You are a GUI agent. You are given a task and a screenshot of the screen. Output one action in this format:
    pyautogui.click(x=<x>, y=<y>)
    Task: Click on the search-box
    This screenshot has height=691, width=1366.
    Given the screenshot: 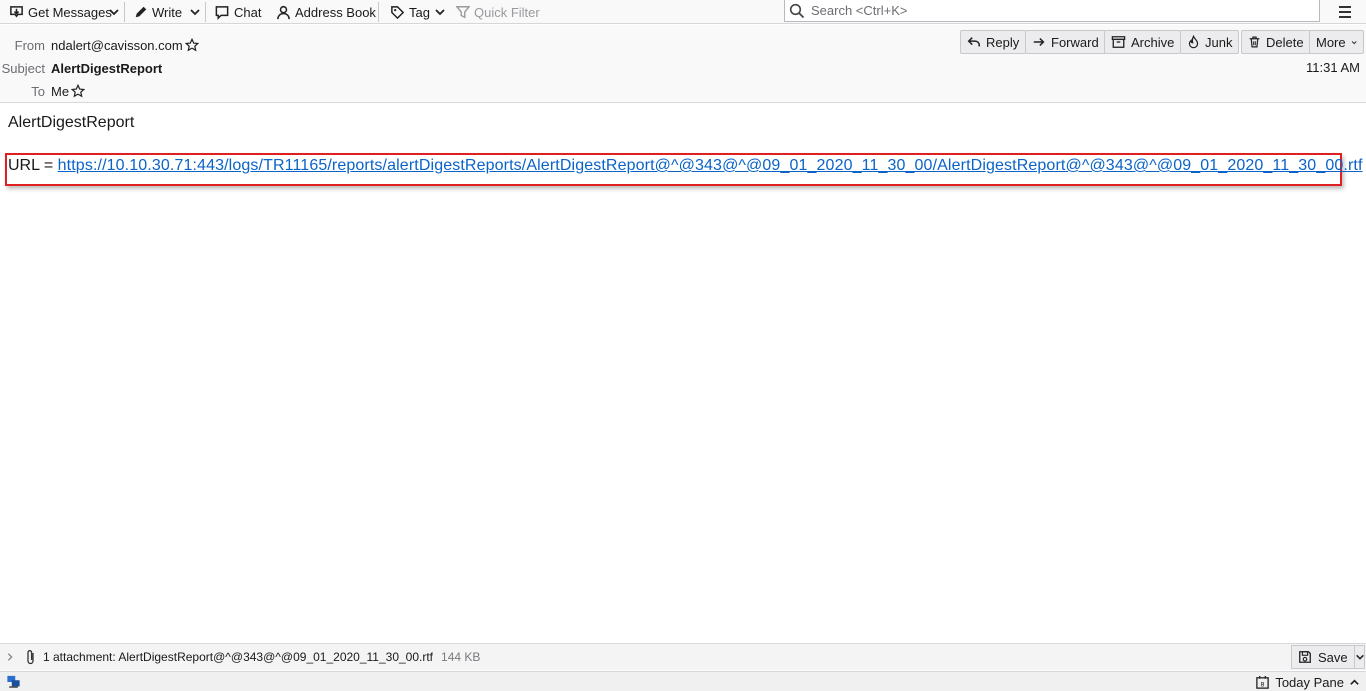 What is the action you would take?
    pyautogui.click(x=1052, y=11)
    